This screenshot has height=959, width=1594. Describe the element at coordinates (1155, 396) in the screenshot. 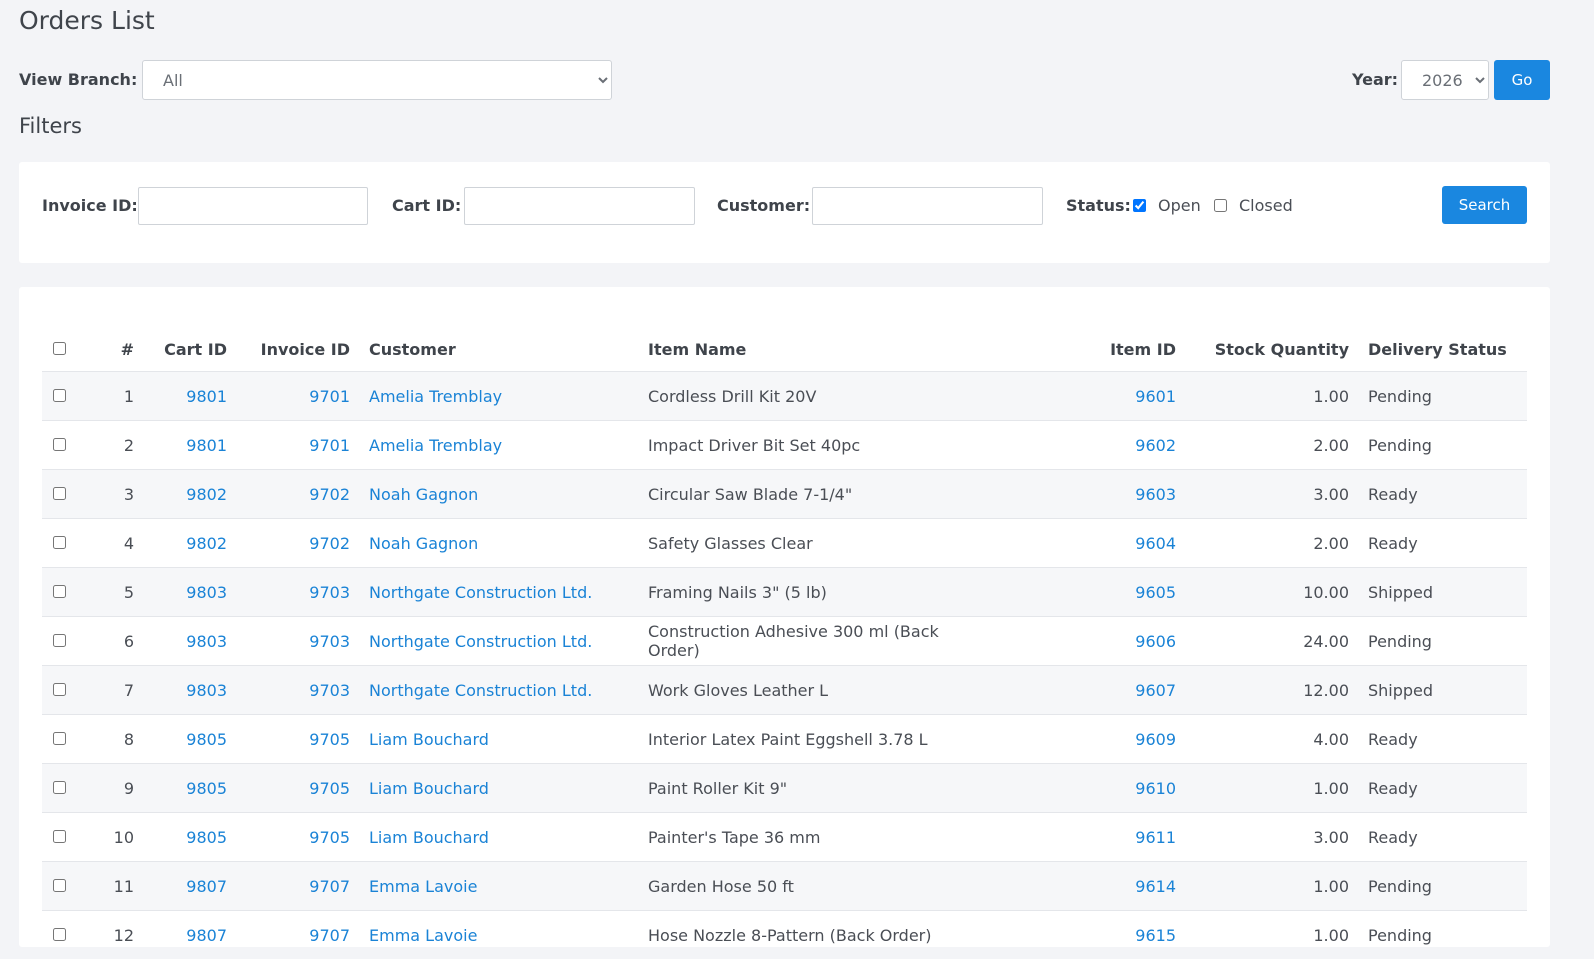

I see `item-id-link-text: 9601` at that location.